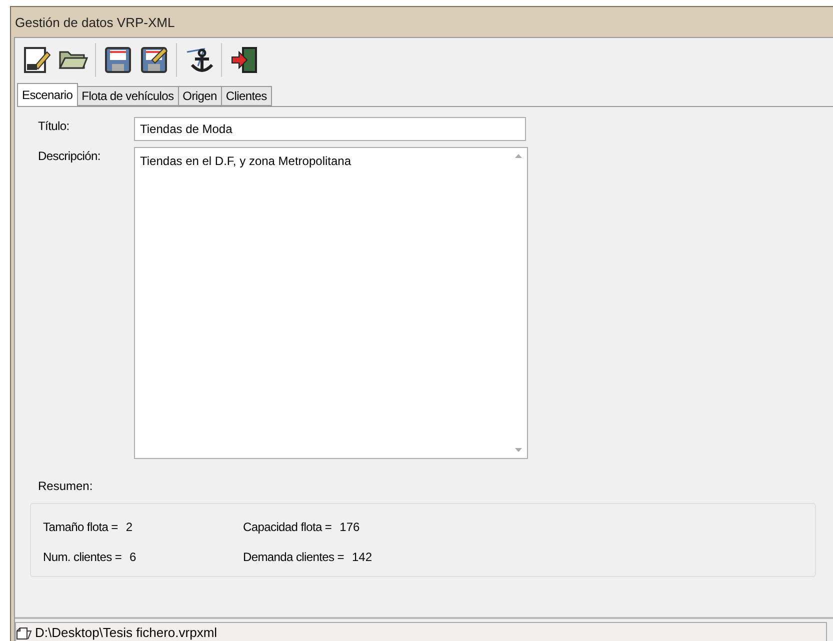  I want to click on window-title: Gestión de datos VRP-XML, so click(95, 22).